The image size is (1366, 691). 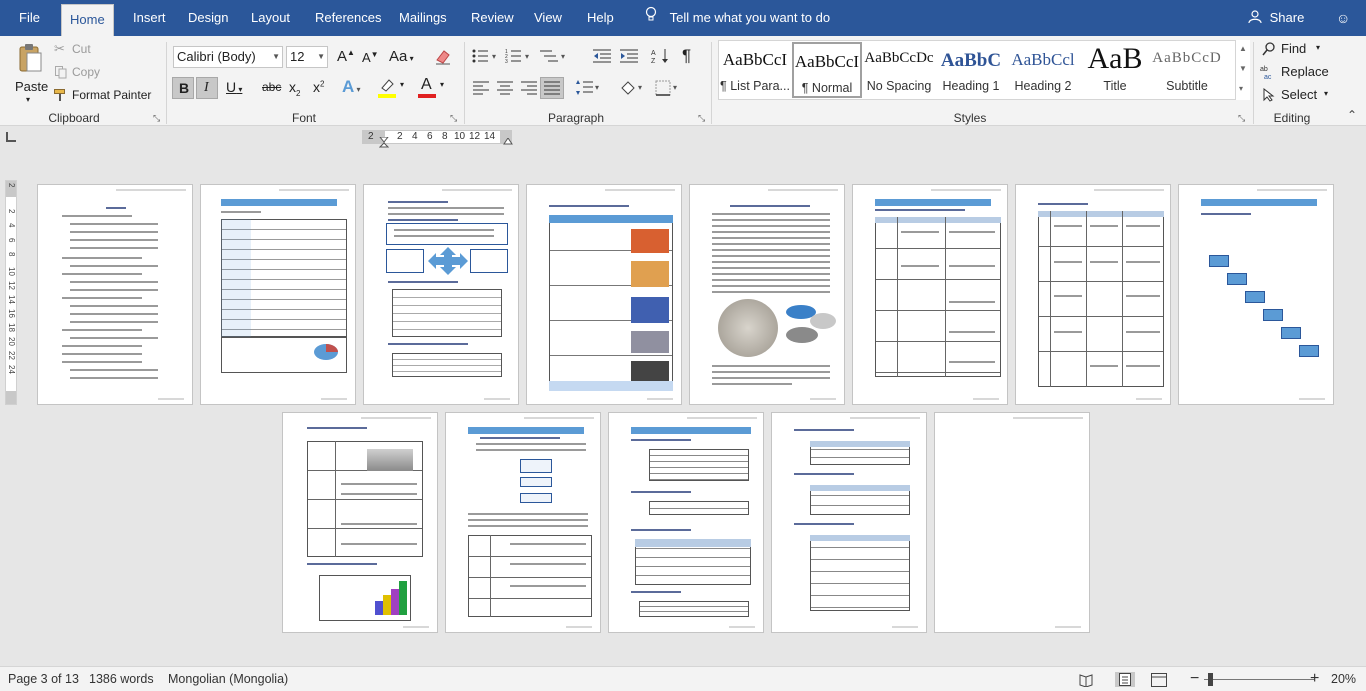 What do you see at coordinates (1187, 70) in the screenshot?
I see `style-subtitle: AaBbCcD Subtitle` at bounding box center [1187, 70].